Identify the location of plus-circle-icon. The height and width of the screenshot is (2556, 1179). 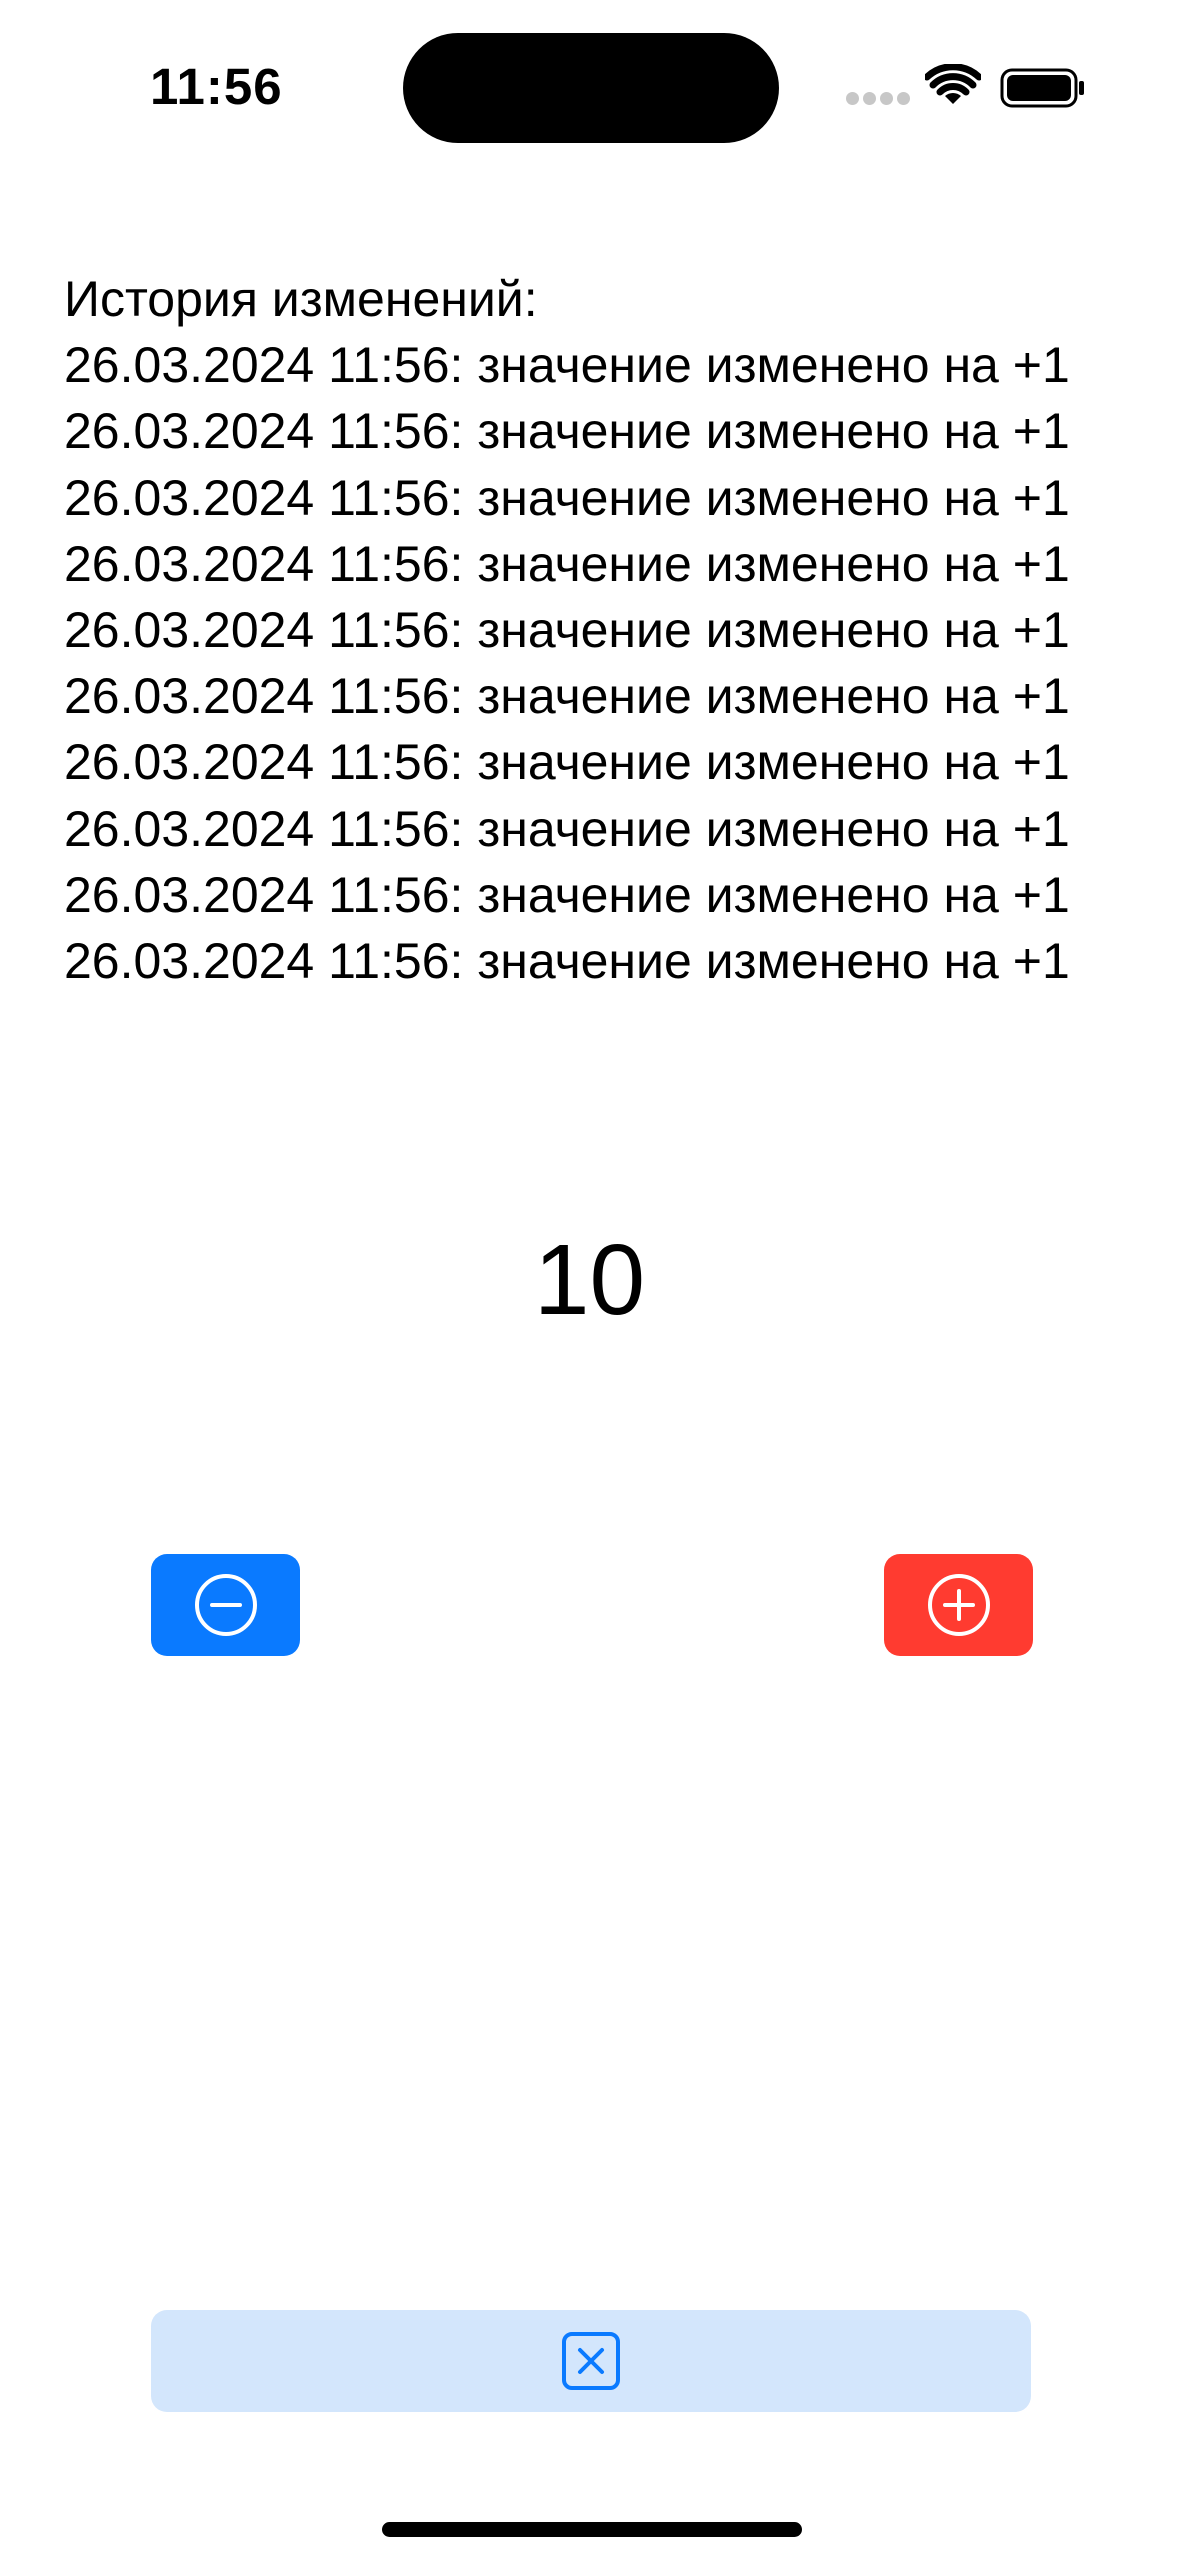
(958, 1605).